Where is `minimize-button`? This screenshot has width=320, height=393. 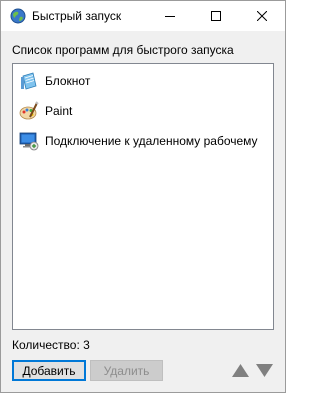 minimize-button is located at coordinates (170, 16).